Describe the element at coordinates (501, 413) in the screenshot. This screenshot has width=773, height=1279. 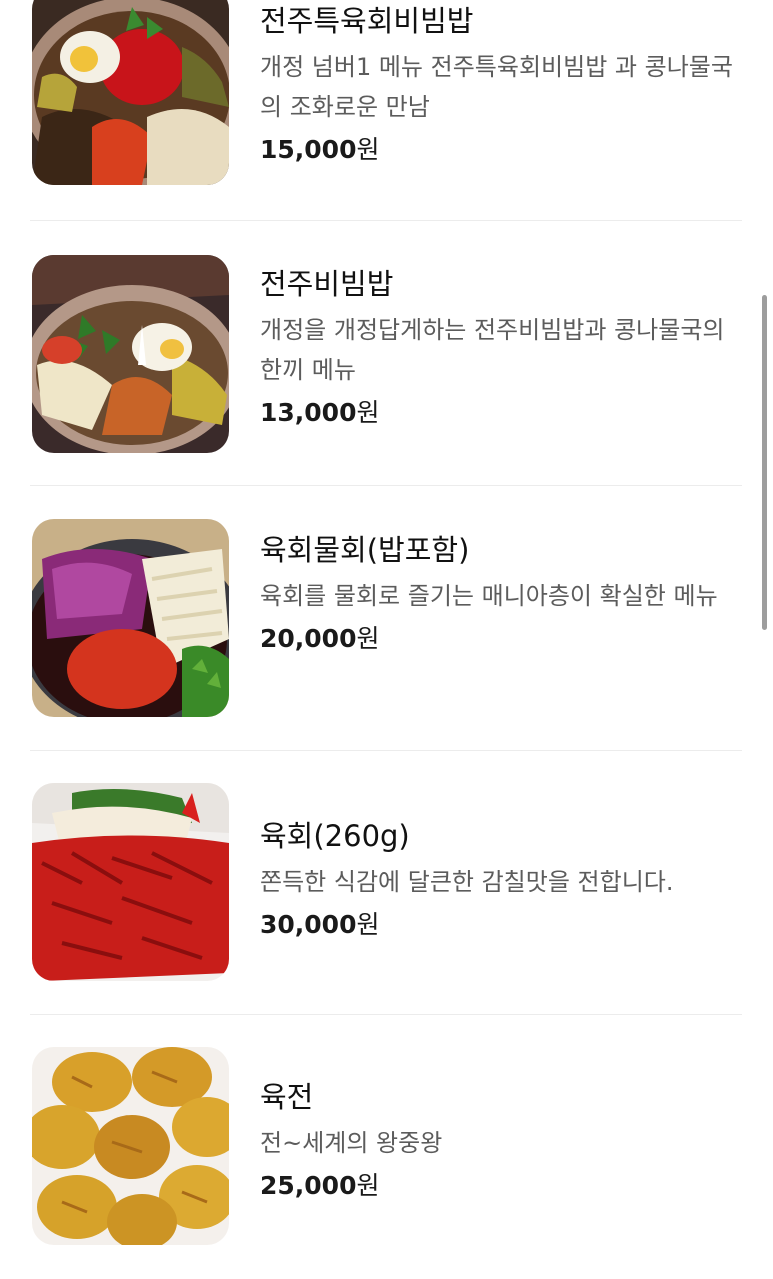
I see `menu-item-price: 13,000원` at that location.